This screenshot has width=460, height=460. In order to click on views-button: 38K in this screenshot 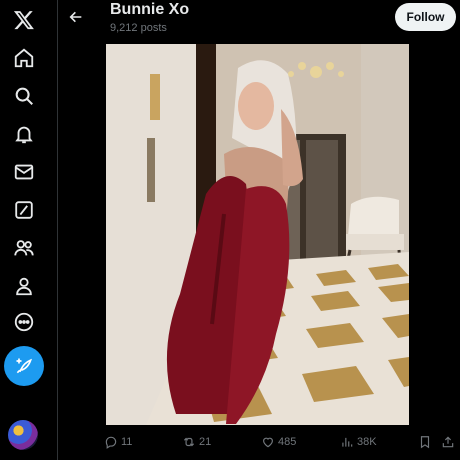, I will do `click(358, 442)`.